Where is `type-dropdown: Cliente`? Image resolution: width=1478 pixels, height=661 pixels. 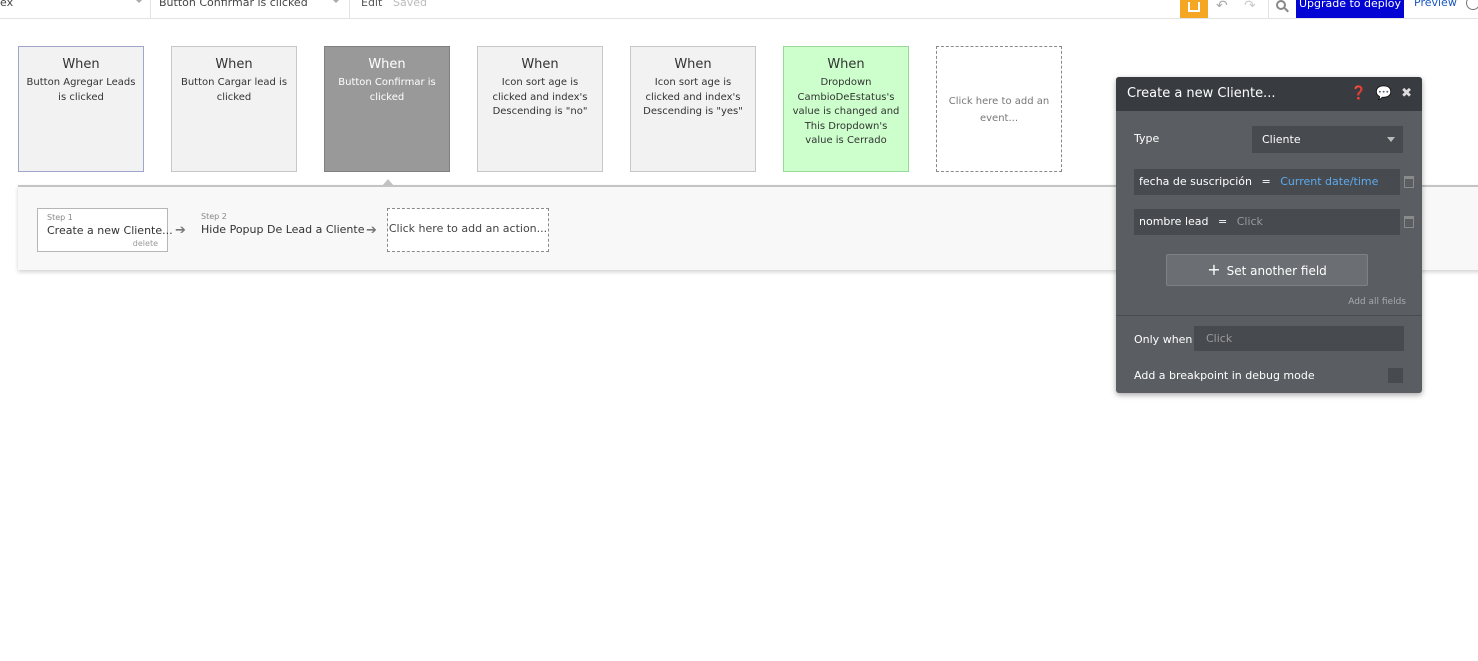 type-dropdown: Cliente is located at coordinates (1327, 139).